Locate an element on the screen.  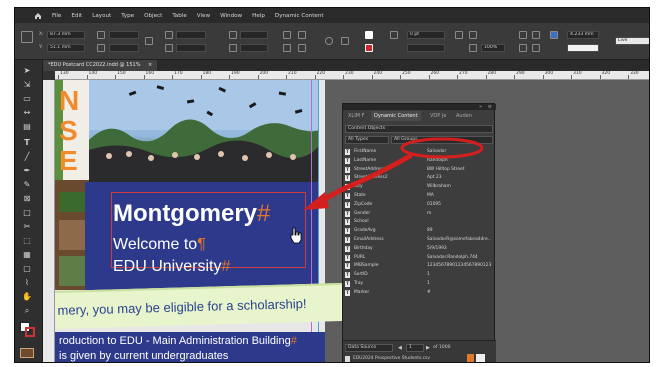
tab-vdp: VDP Je is located at coordinates (438, 116).